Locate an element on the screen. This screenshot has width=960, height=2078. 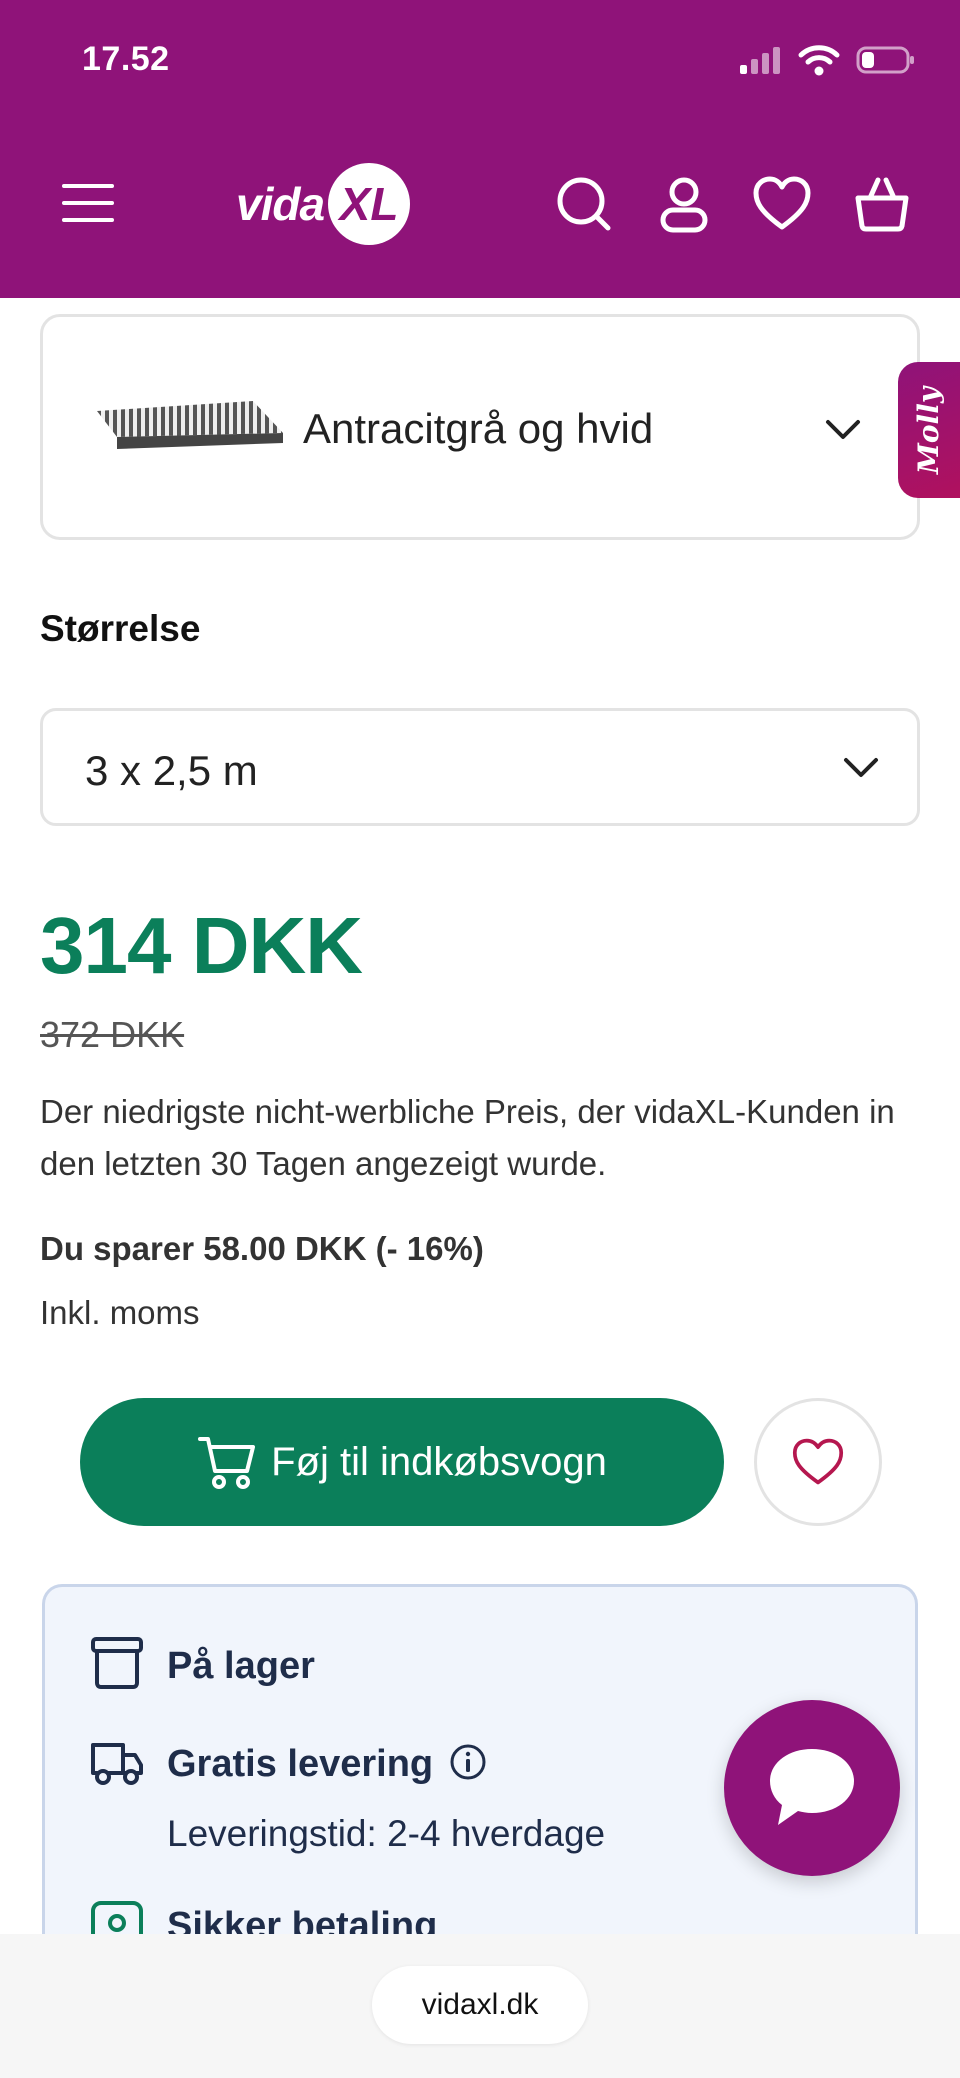
status-time: 17.52 is located at coordinates (126, 59).